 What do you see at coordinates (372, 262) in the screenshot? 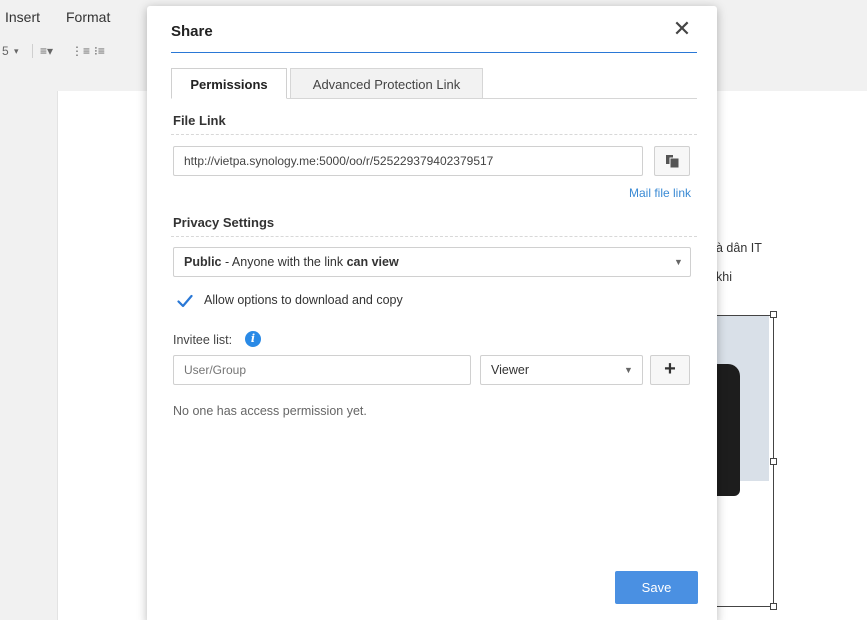
I see `privacy-permission: can view` at bounding box center [372, 262].